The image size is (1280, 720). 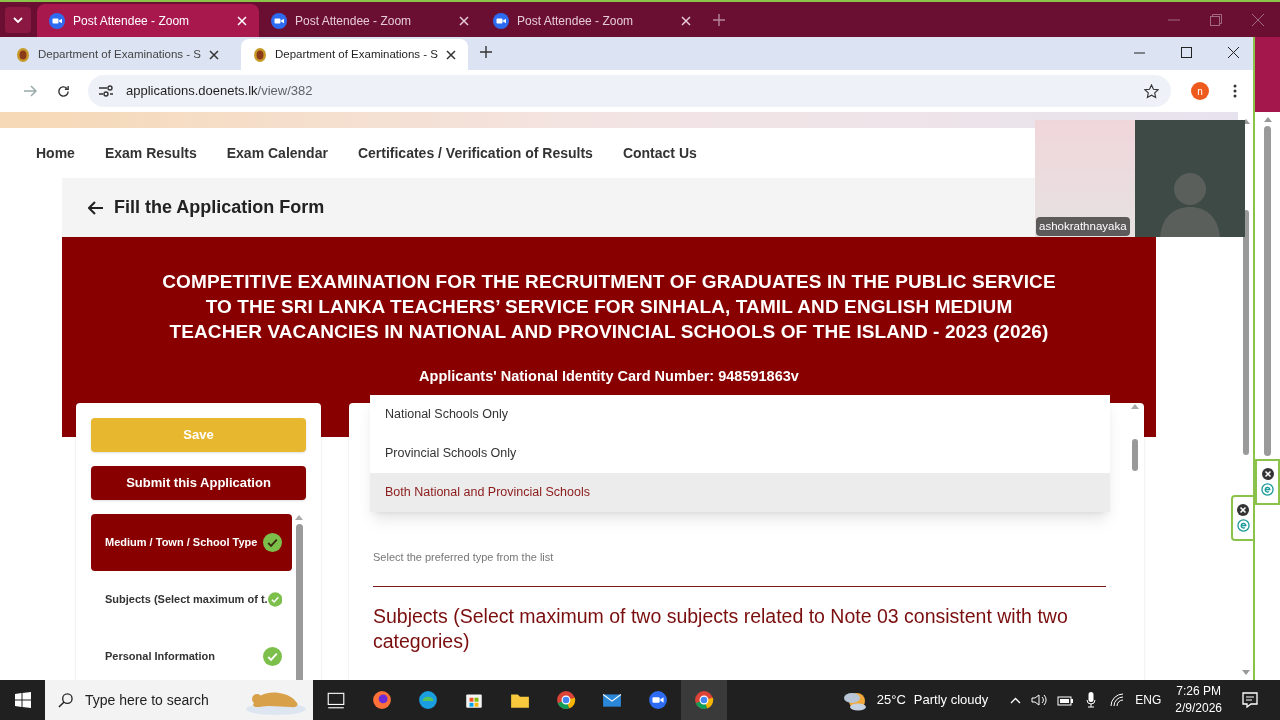 What do you see at coordinates (740, 492) in the screenshot?
I see `dropdown-option: Both National and Provincial Schools` at bounding box center [740, 492].